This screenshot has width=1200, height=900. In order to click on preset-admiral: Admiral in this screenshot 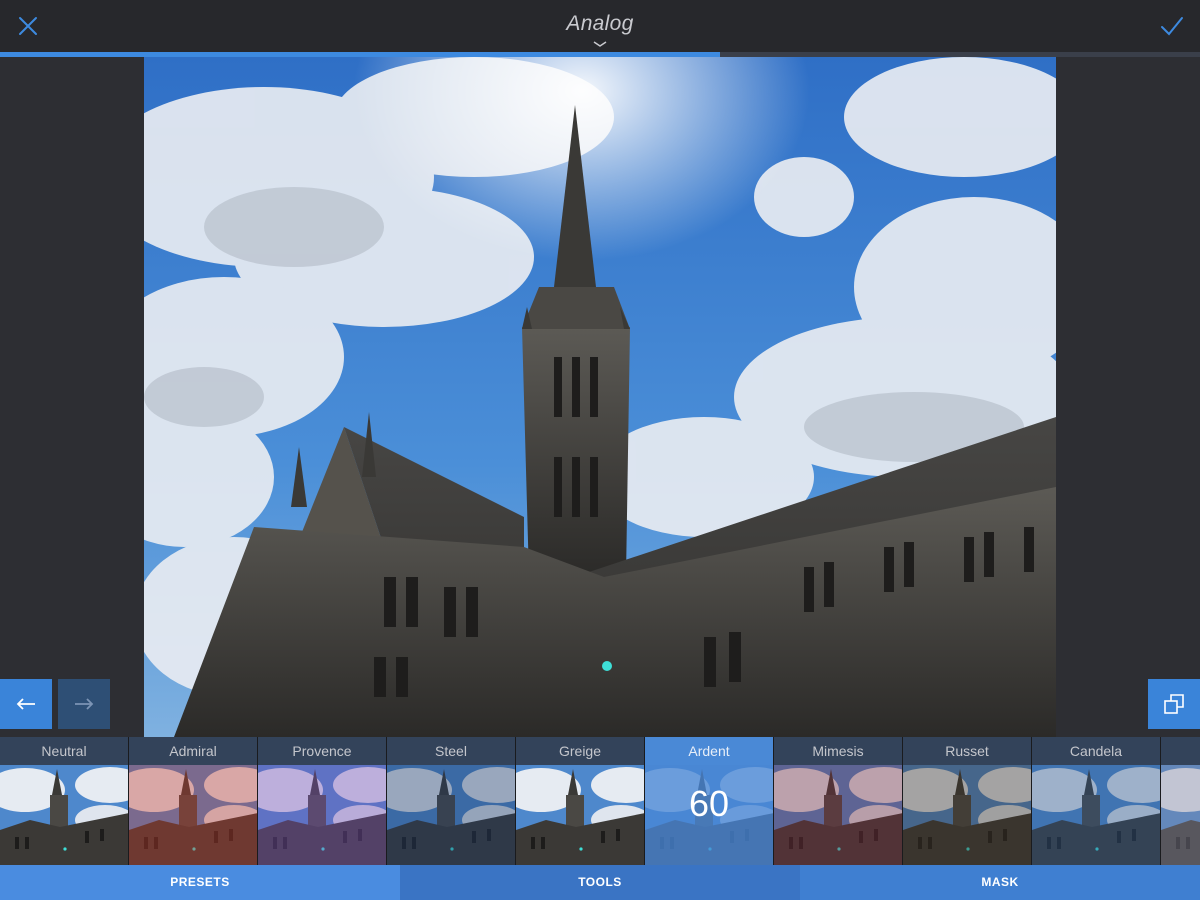, I will do `click(193, 801)`.